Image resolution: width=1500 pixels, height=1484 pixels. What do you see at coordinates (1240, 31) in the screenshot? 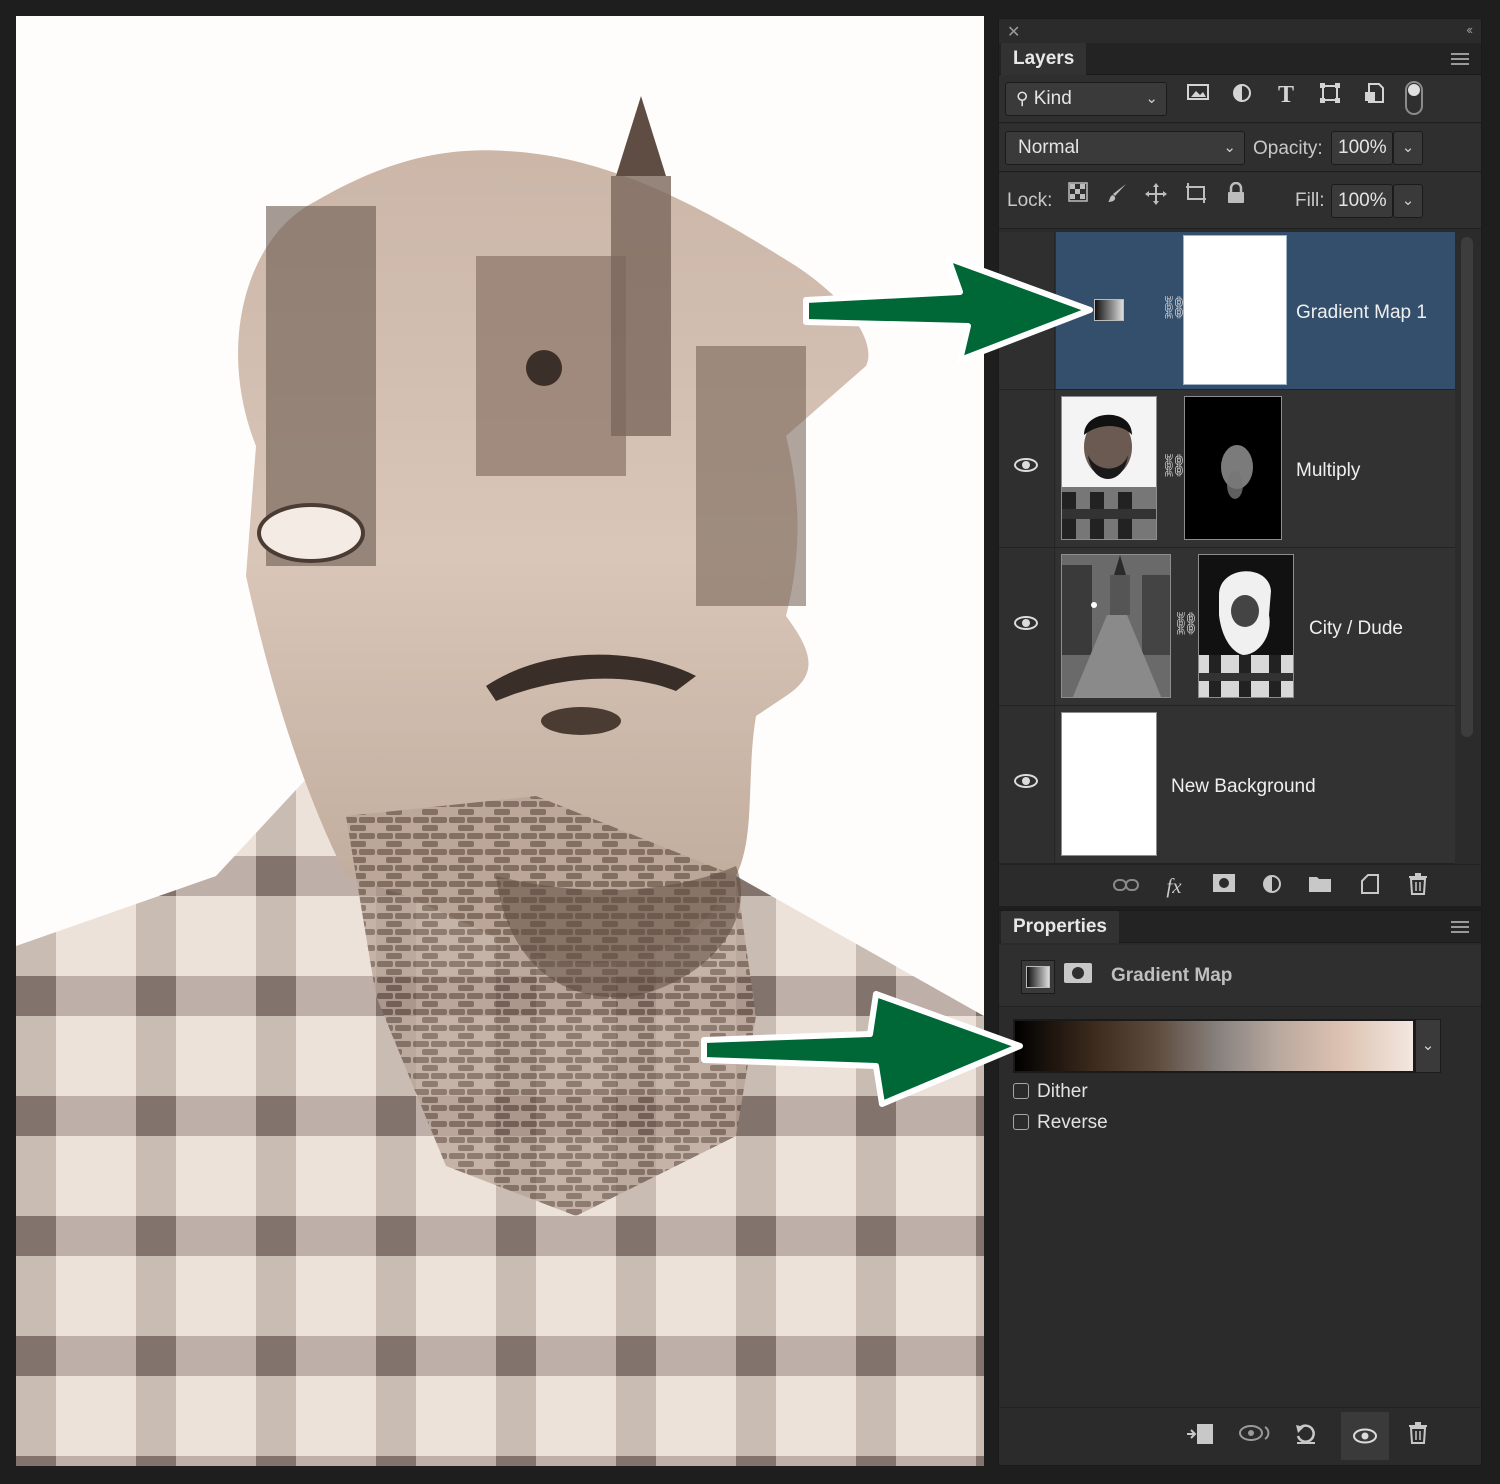
I see `panel-topbar: ✕ ‹‹` at bounding box center [1240, 31].